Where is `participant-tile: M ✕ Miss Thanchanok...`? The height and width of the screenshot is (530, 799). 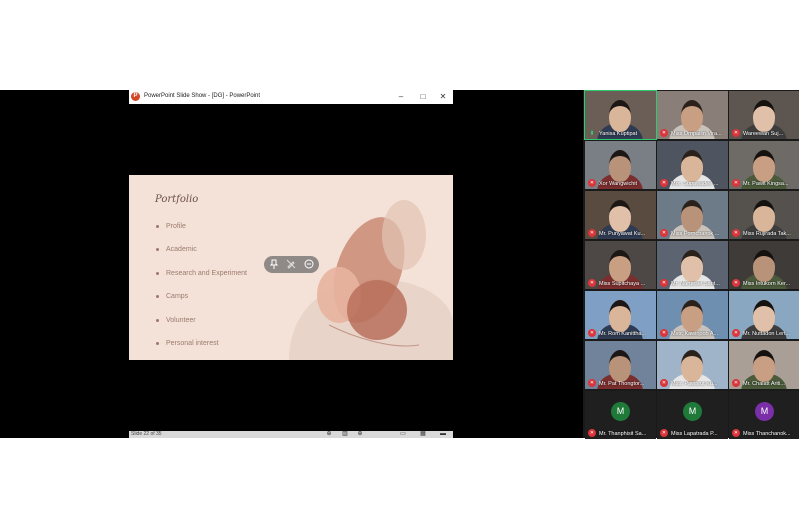
participant-tile: M ✕ Miss Thanchanok... is located at coordinates (764, 415).